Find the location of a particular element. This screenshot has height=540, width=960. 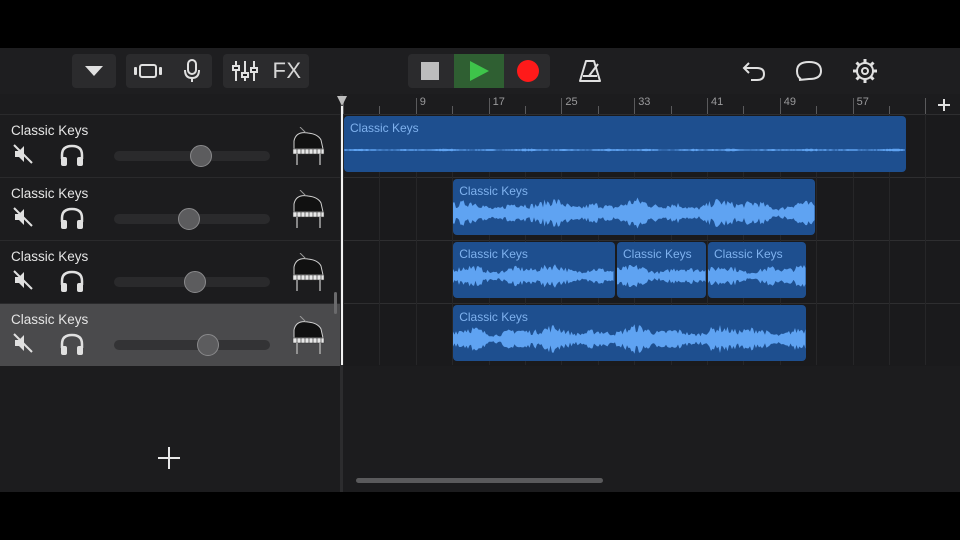

ruler-bar-label: 25 is located at coordinates (571, 102).